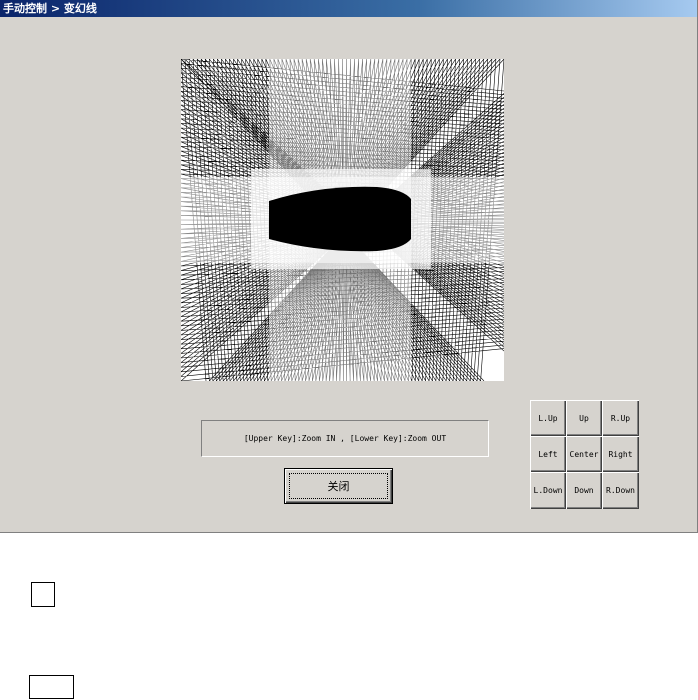 Image resolution: width=698 pixels, height=700 pixels. What do you see at coordinates (584, 490) in the screenshot?
I see `direction-button-down: Down` at bounding box center [584, 490].